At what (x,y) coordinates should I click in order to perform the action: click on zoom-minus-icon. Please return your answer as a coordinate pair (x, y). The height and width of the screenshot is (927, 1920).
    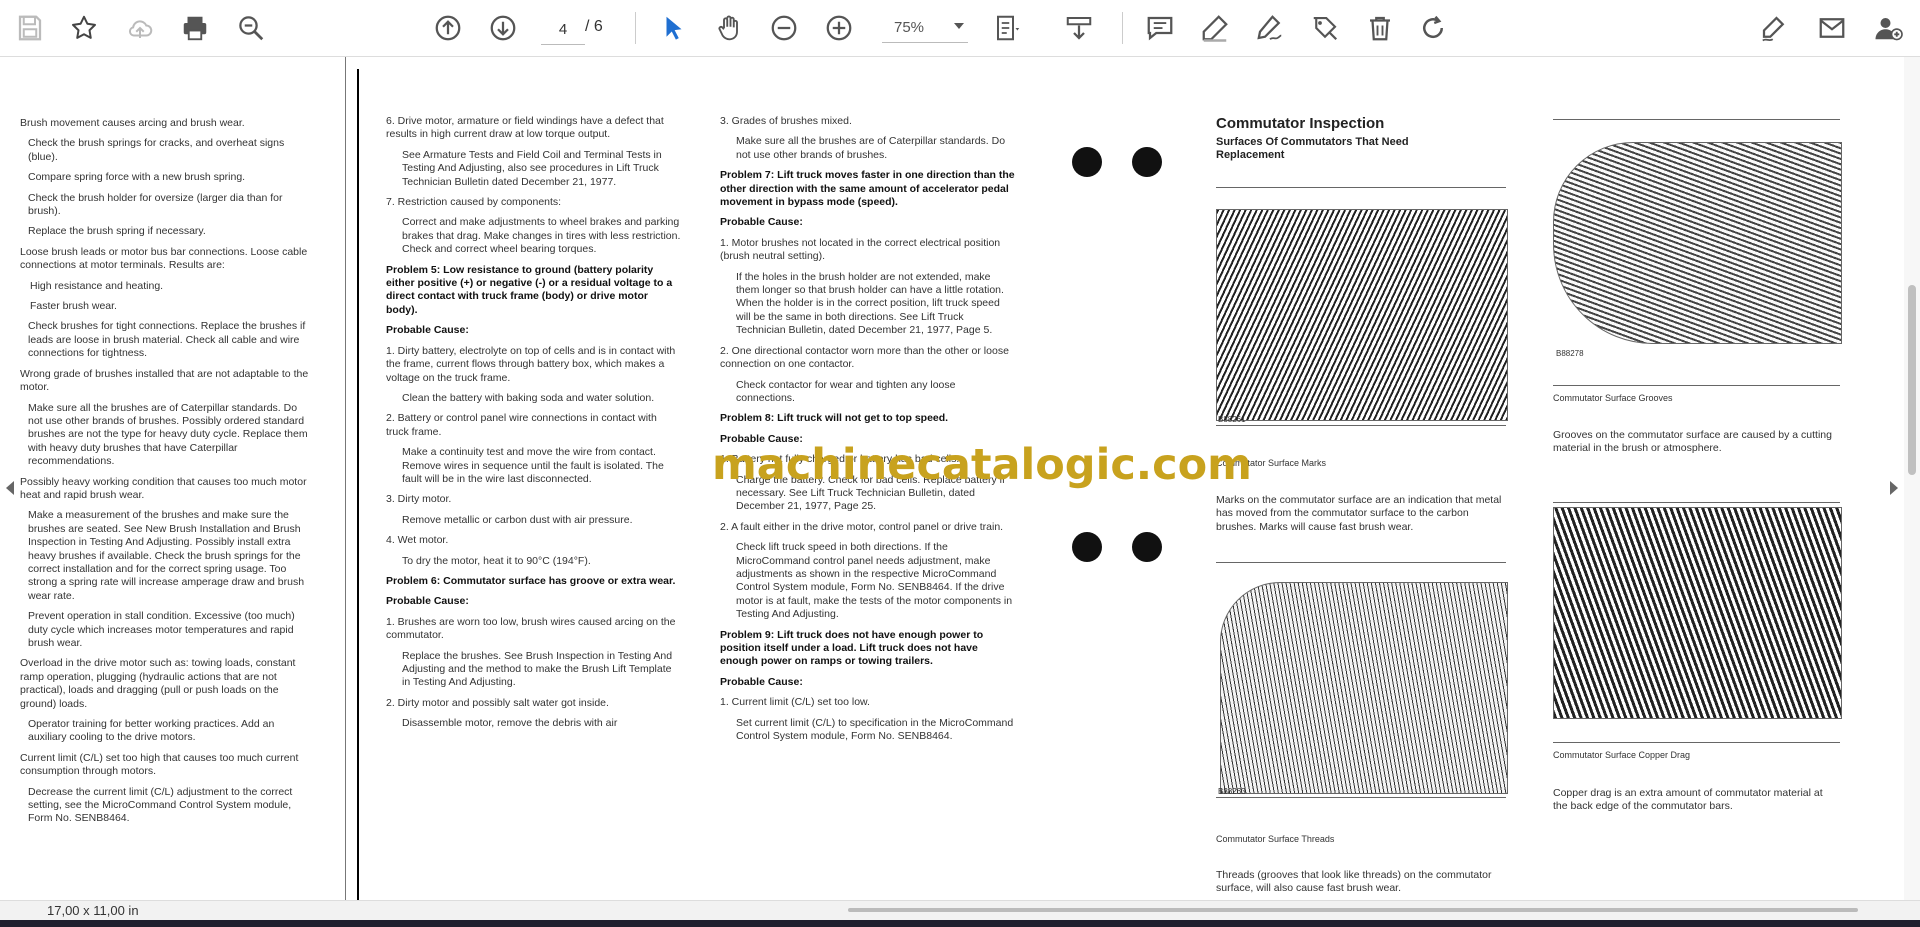
    Looking at the image, I should click on (784, 28).